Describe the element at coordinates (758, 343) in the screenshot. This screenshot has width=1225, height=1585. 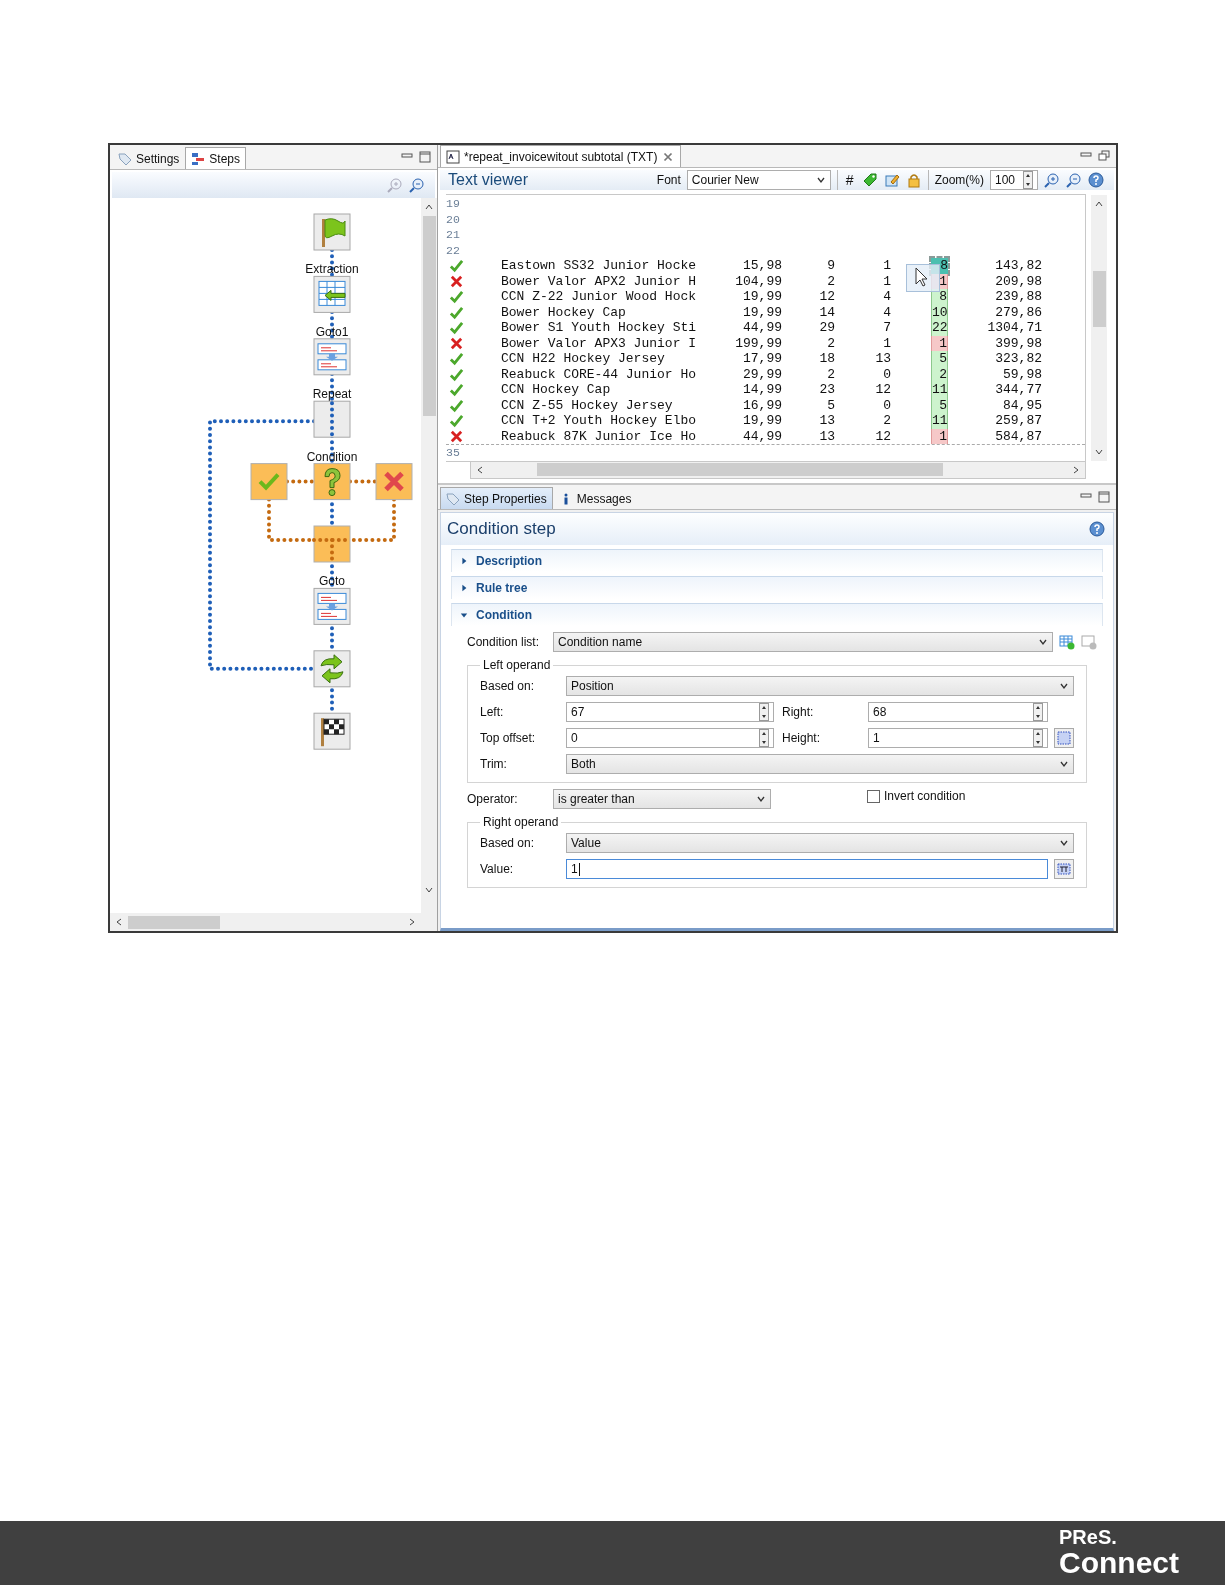
I see `text-line: 199,99` at that location.